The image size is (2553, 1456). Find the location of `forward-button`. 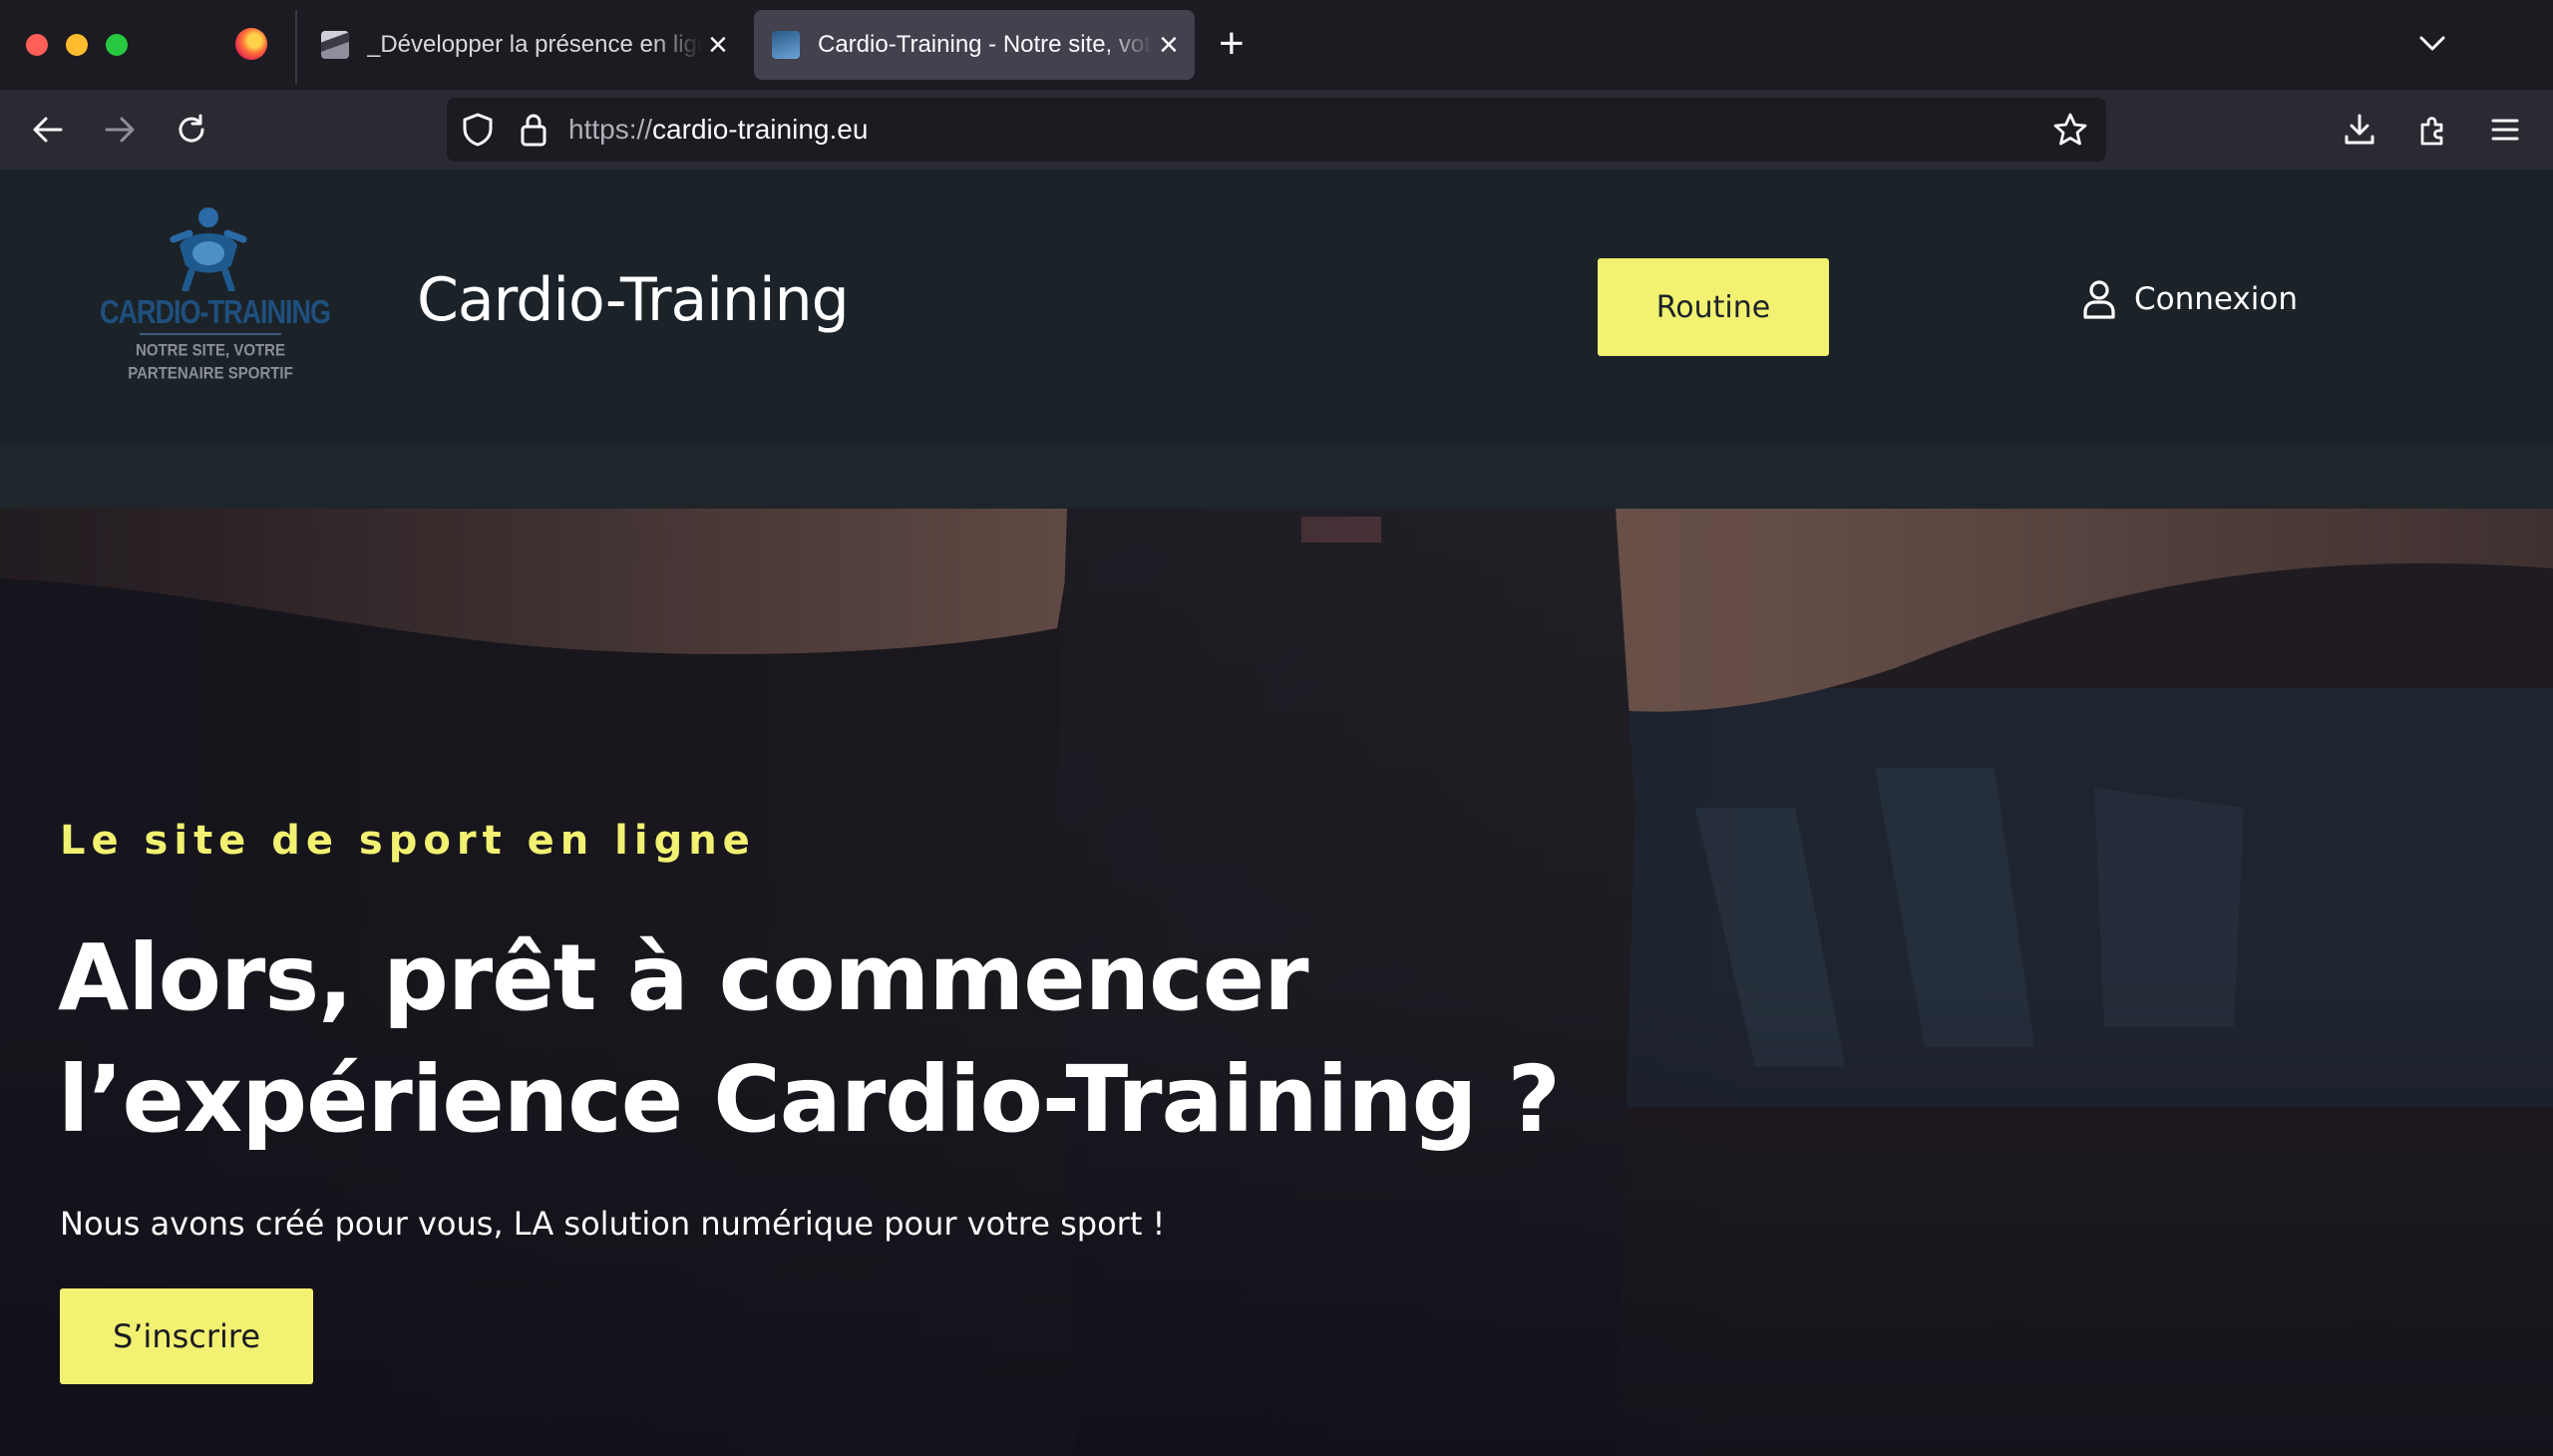

forward-button is located at coordinates (120, 130).